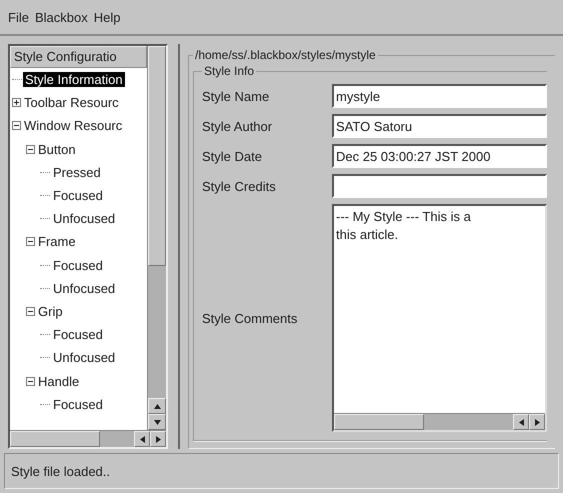 This screenshot has width=563, height=493. I want to click on tree-item: Pressed, so click(77, 172).